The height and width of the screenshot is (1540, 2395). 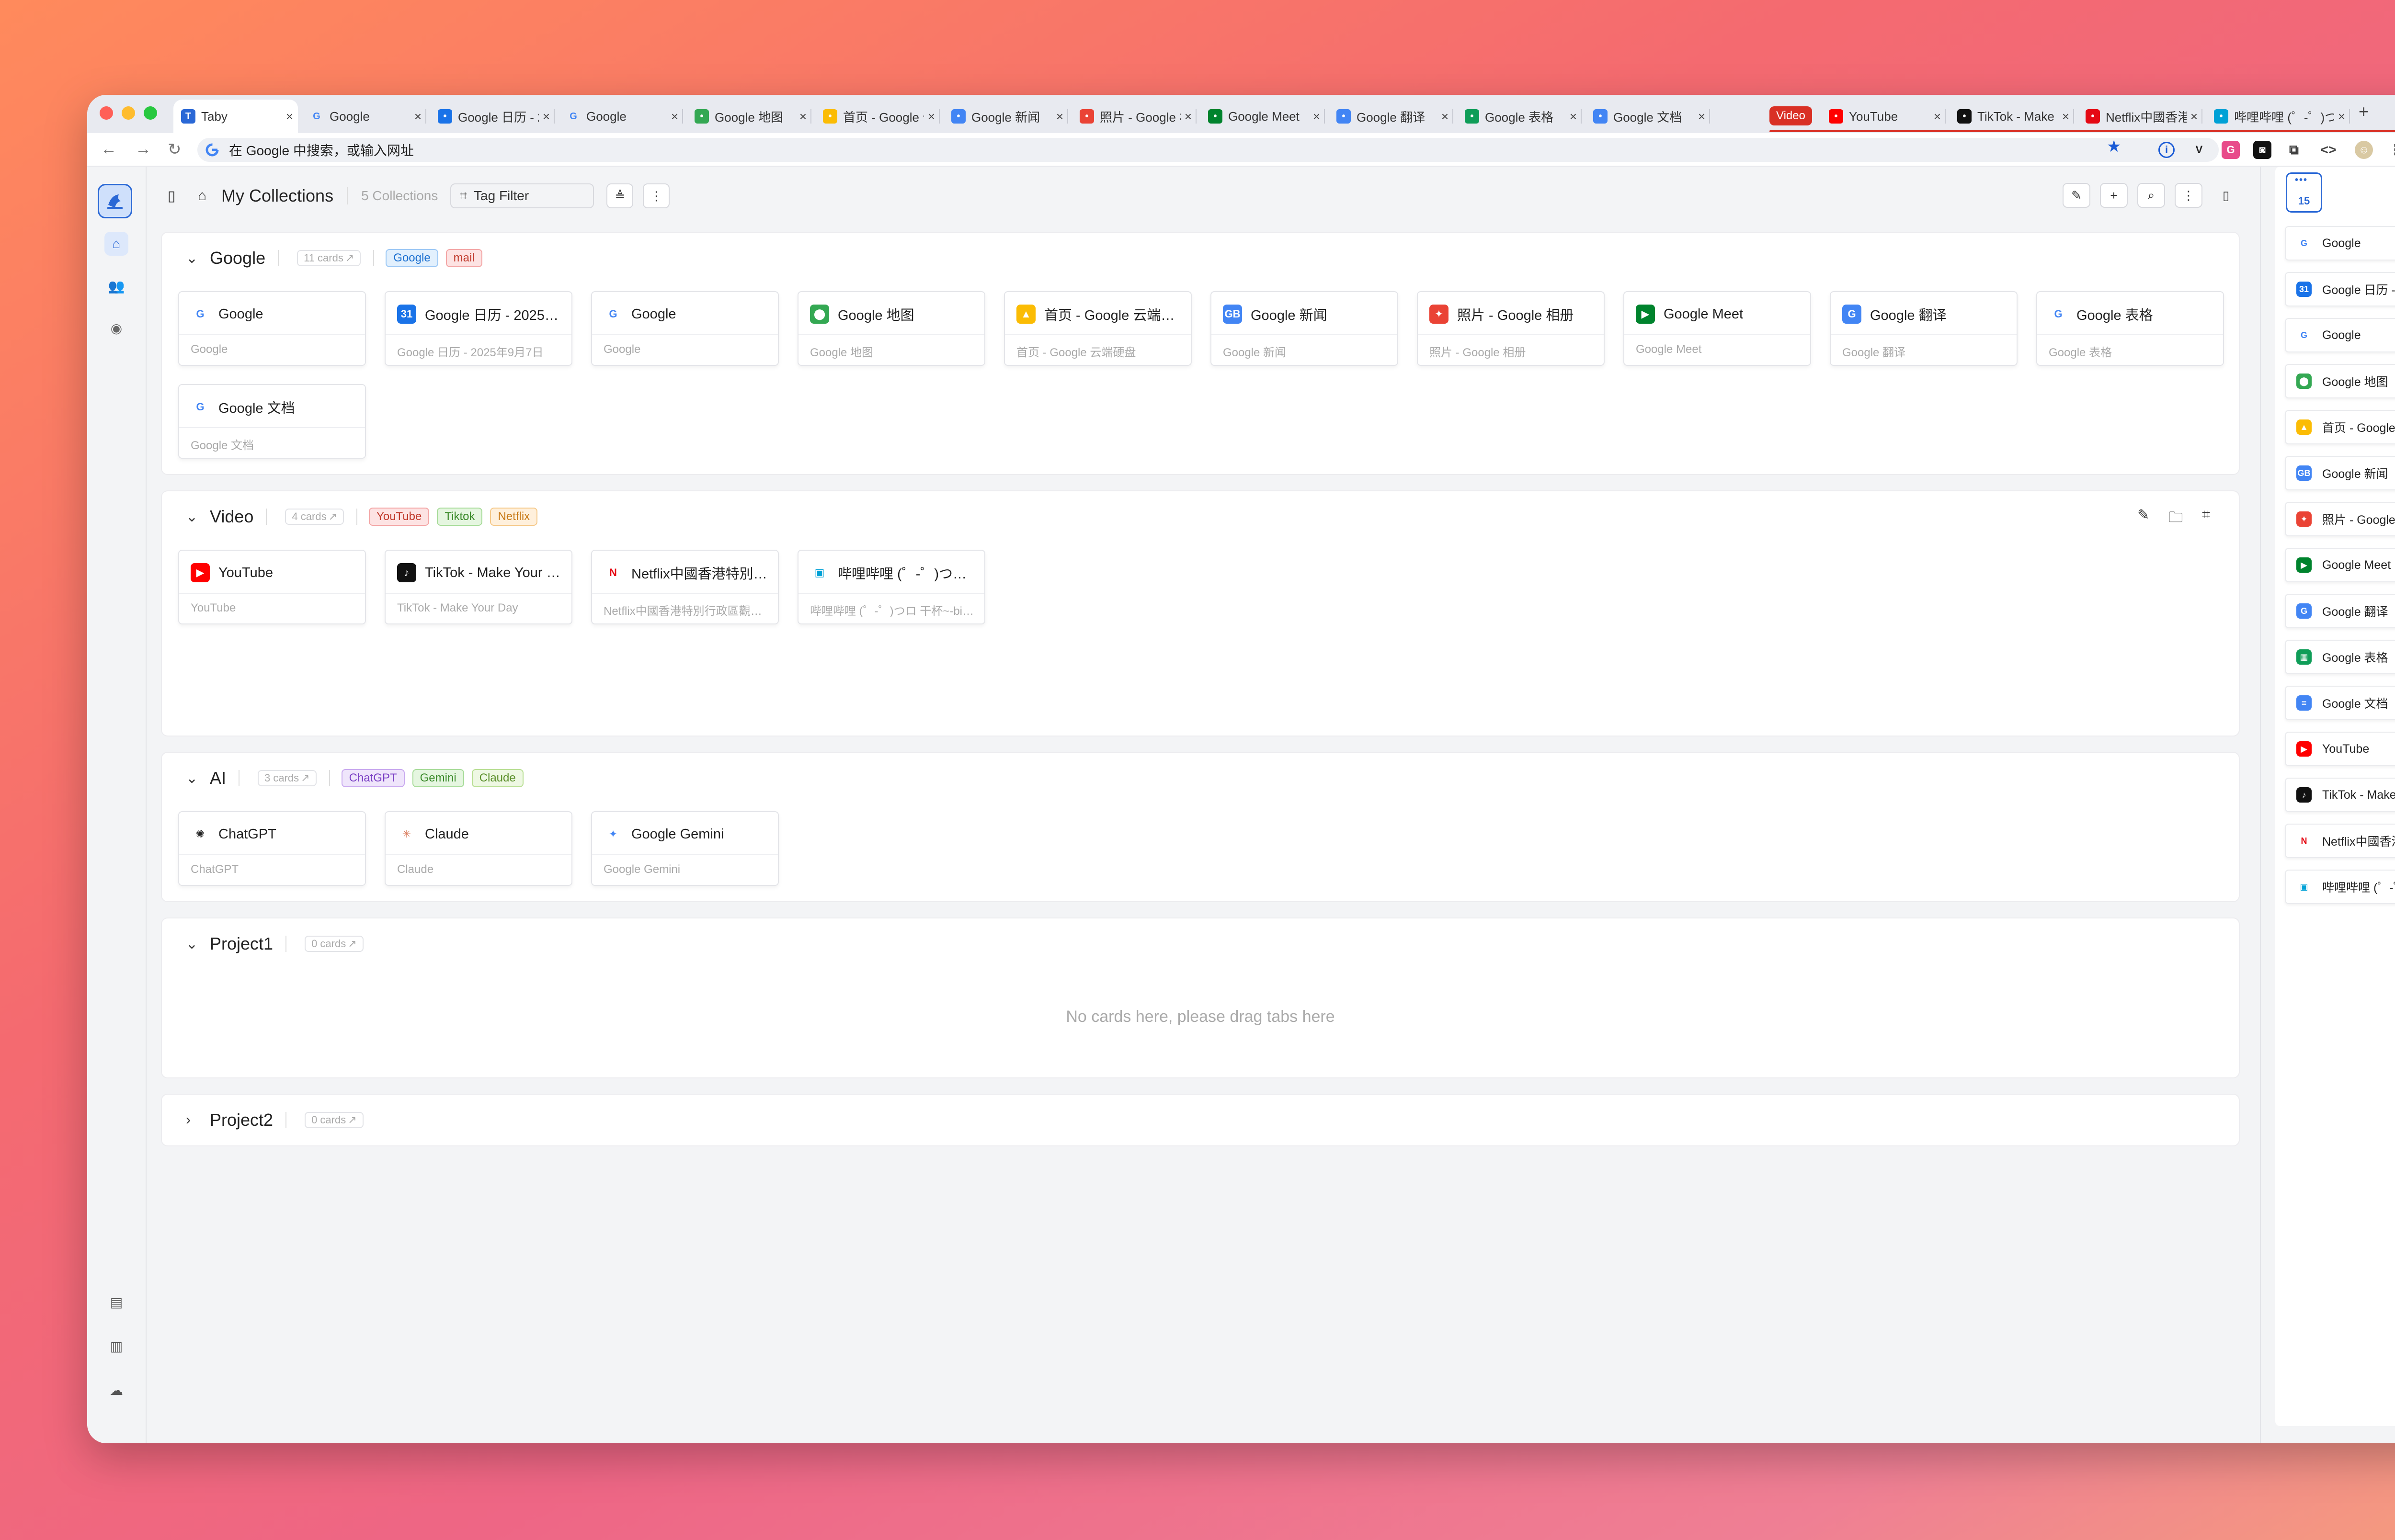 What do you see at coordinates (891, 328) in the screenshot?
I see `tab-card: ⬤ Google 地图 Google 地图` at bounding box center [891, 328].